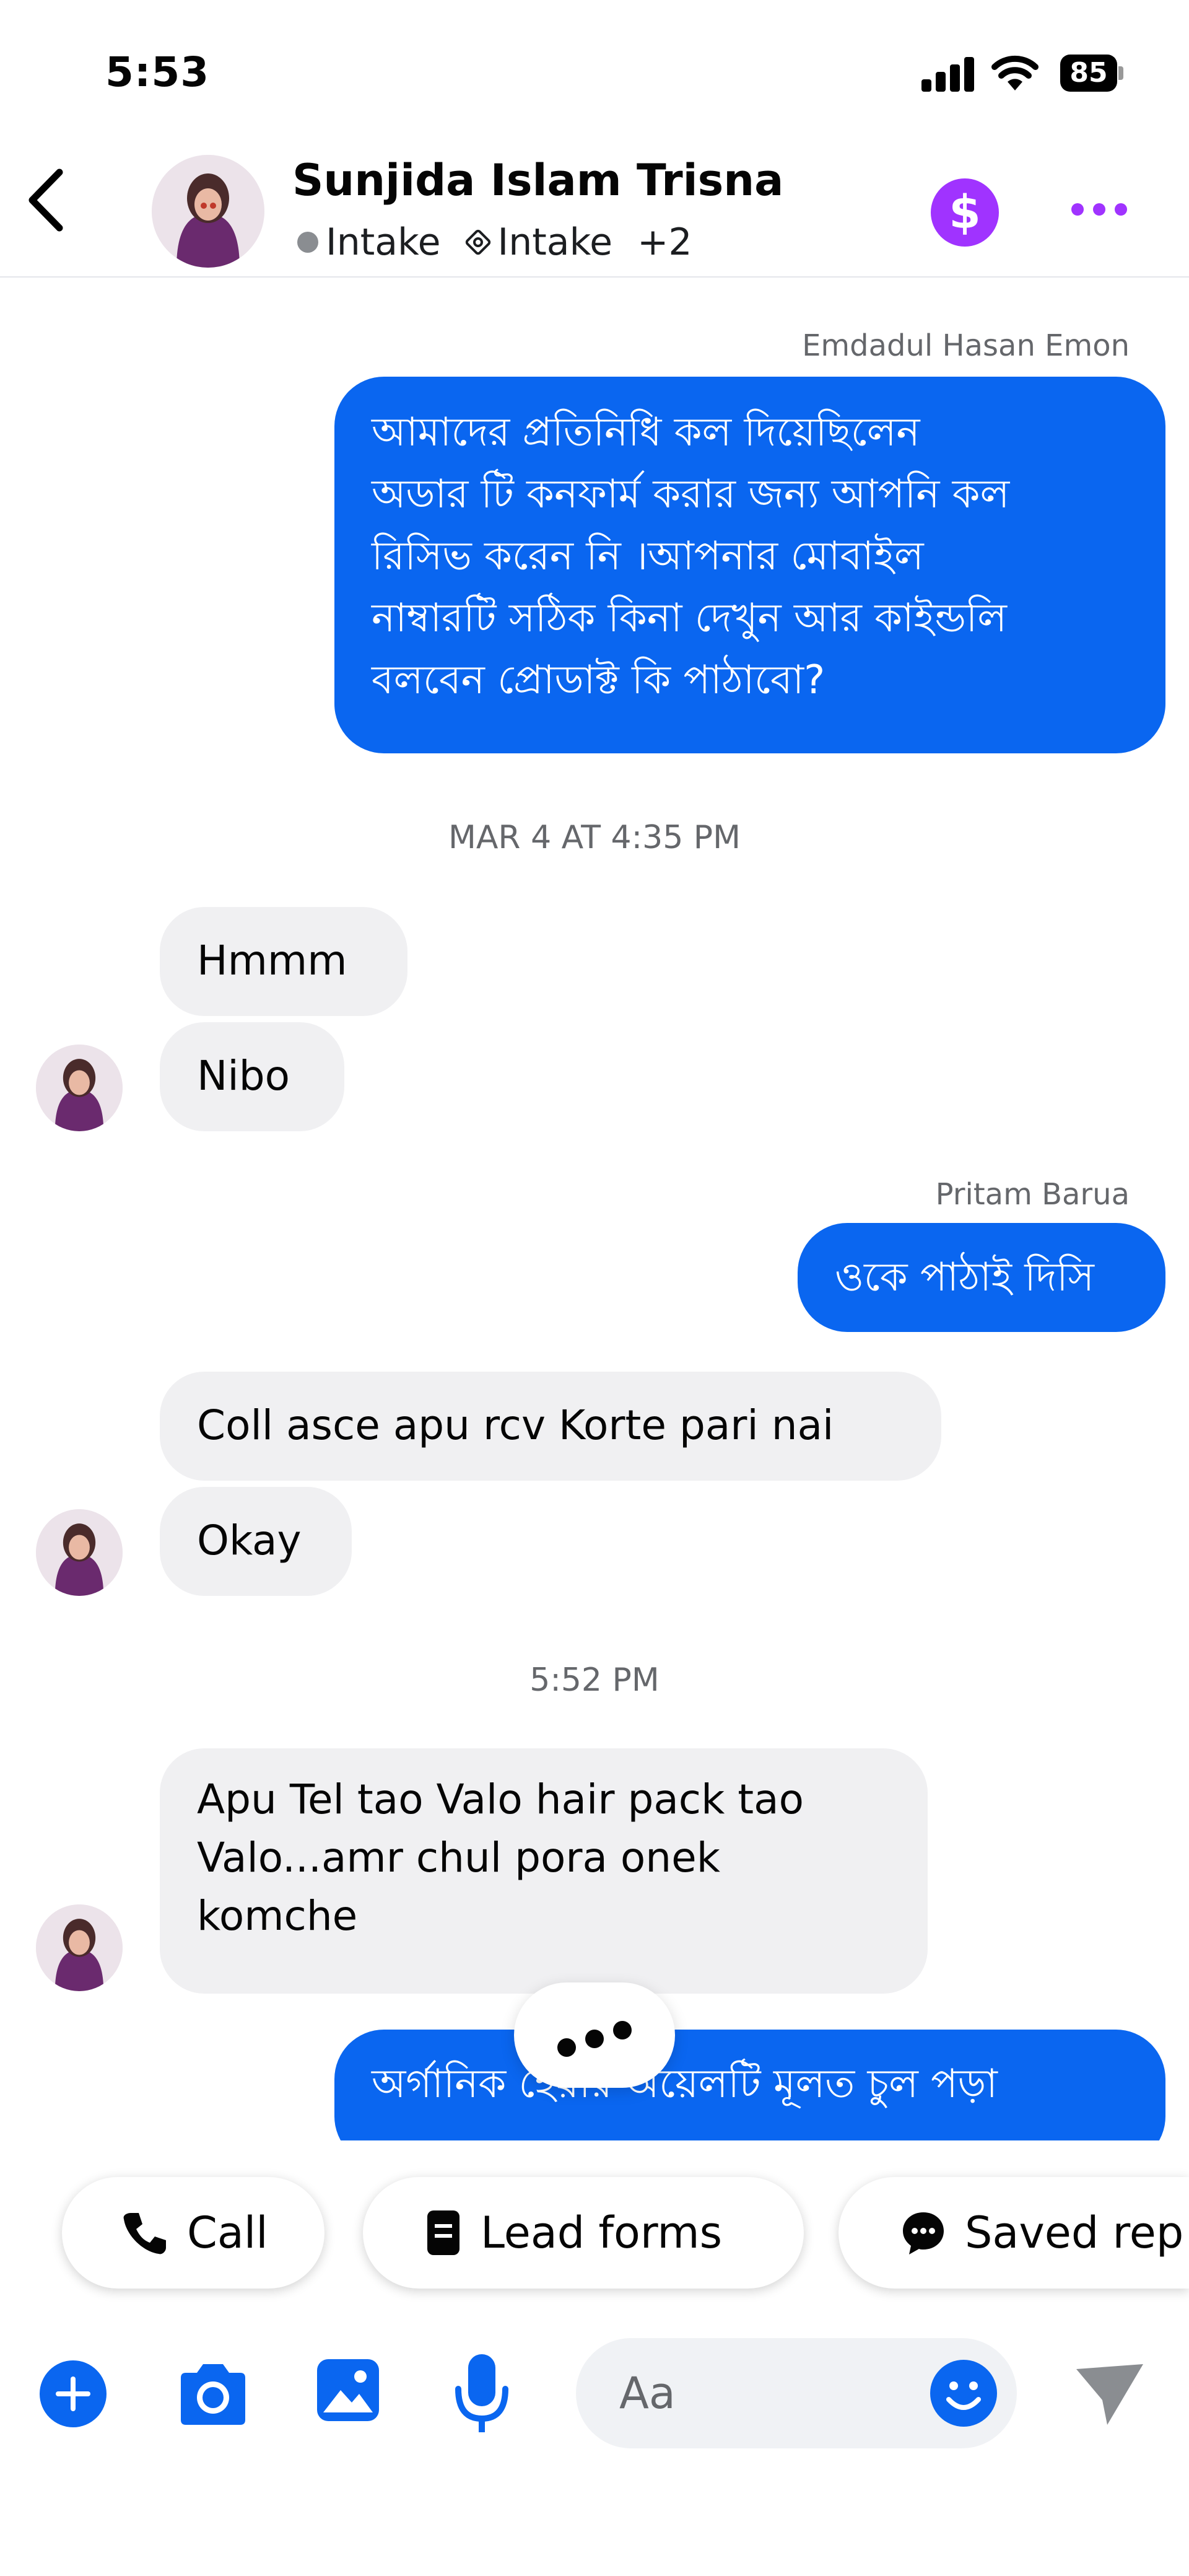 The width and height of the screenshot is (1189, 2576). What do you see at coordinates (73, 2394) in the screenshot?
I see `plus-icon` at bounding box center [73, 2394].